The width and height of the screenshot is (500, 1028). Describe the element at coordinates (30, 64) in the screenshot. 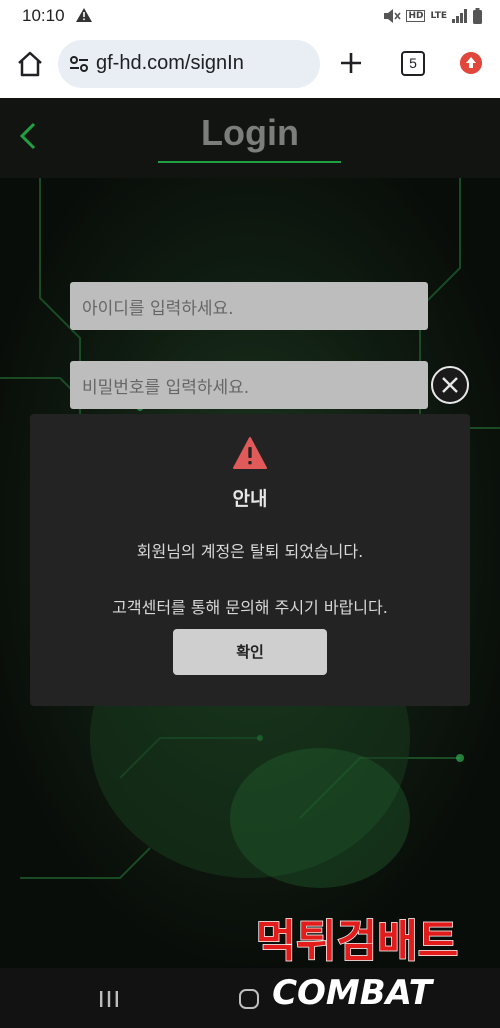

I see `home-icon` at that location.